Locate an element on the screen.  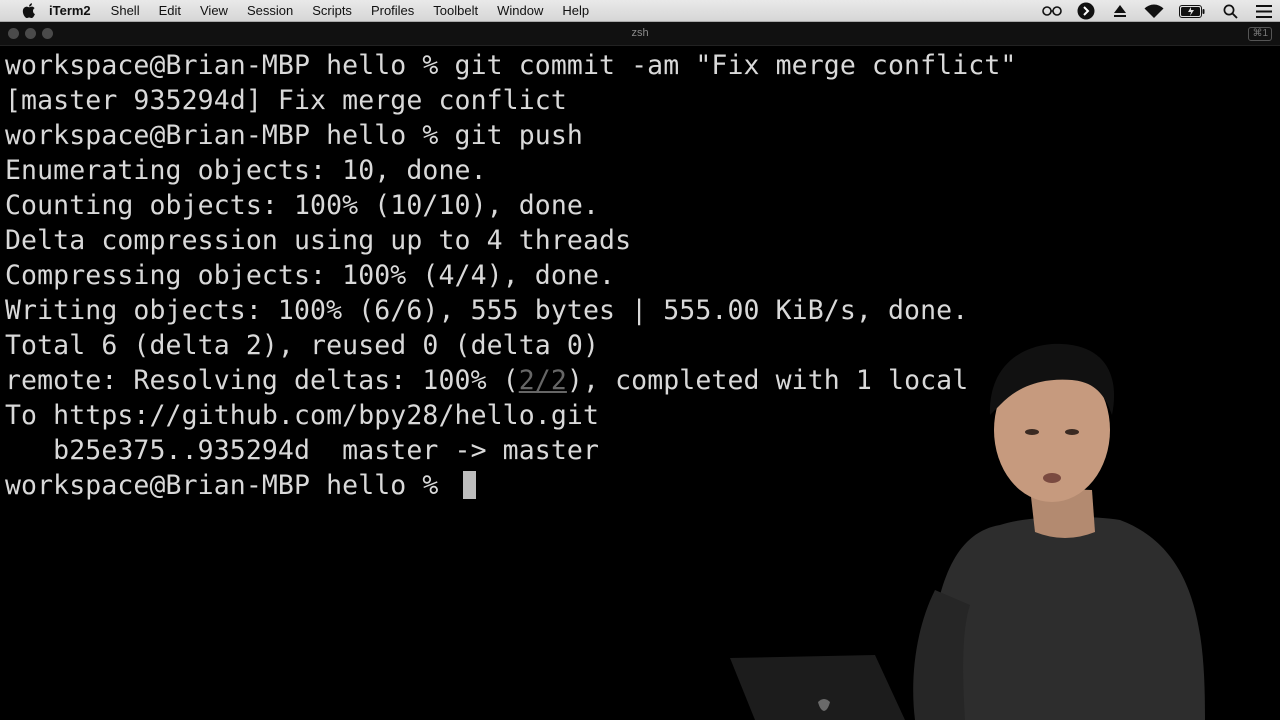
glasses-icon is located at coordinates (1052, 11).